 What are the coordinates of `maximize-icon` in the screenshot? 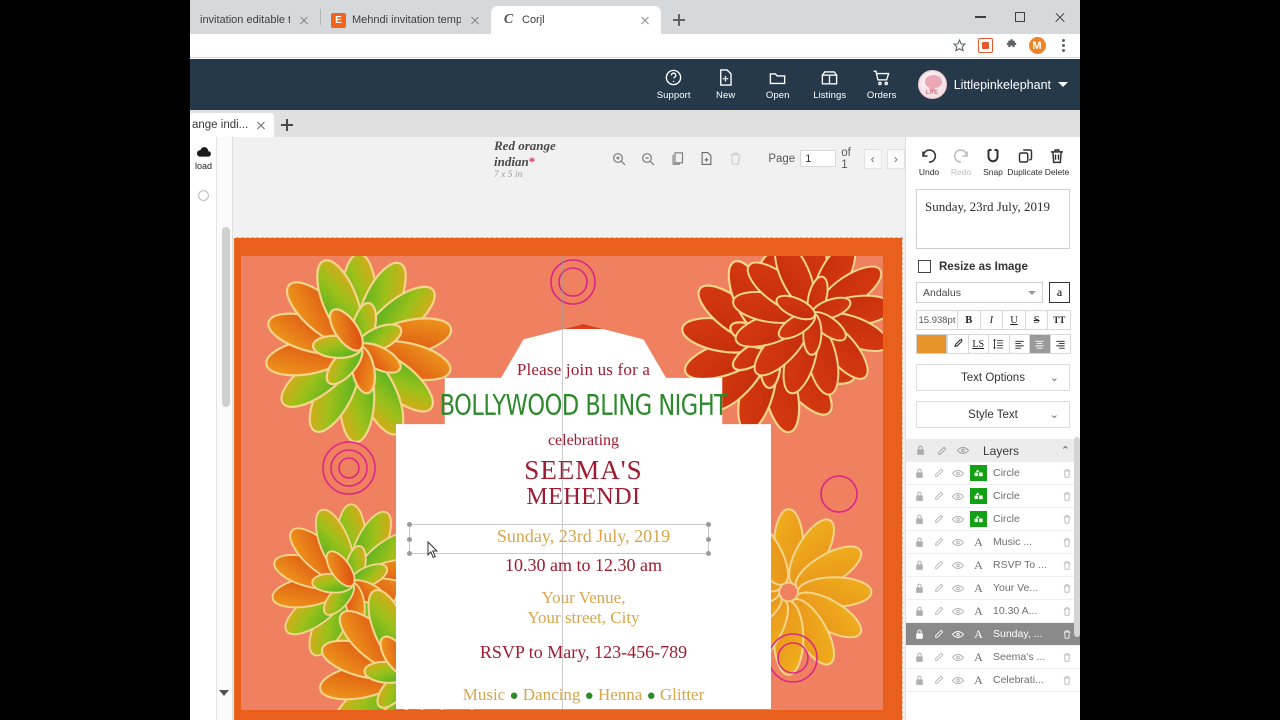 It's located at (1020, 17).